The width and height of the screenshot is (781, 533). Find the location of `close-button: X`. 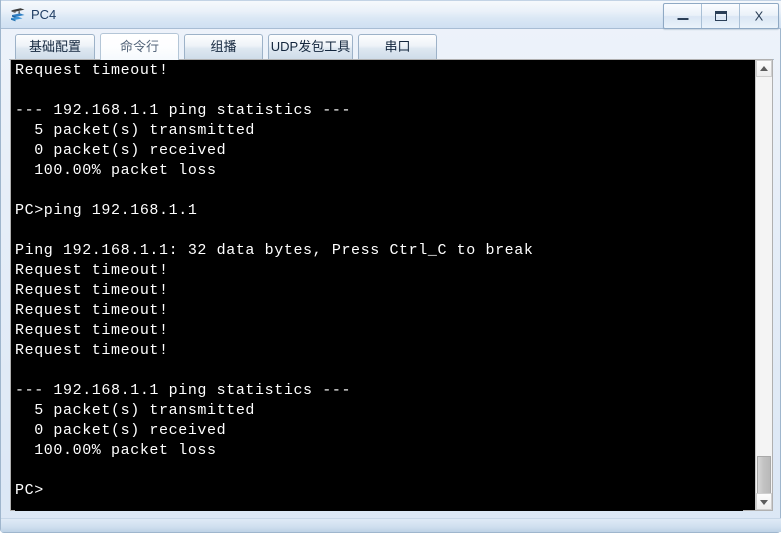

close-button: X is located at coordinates (759, 16).